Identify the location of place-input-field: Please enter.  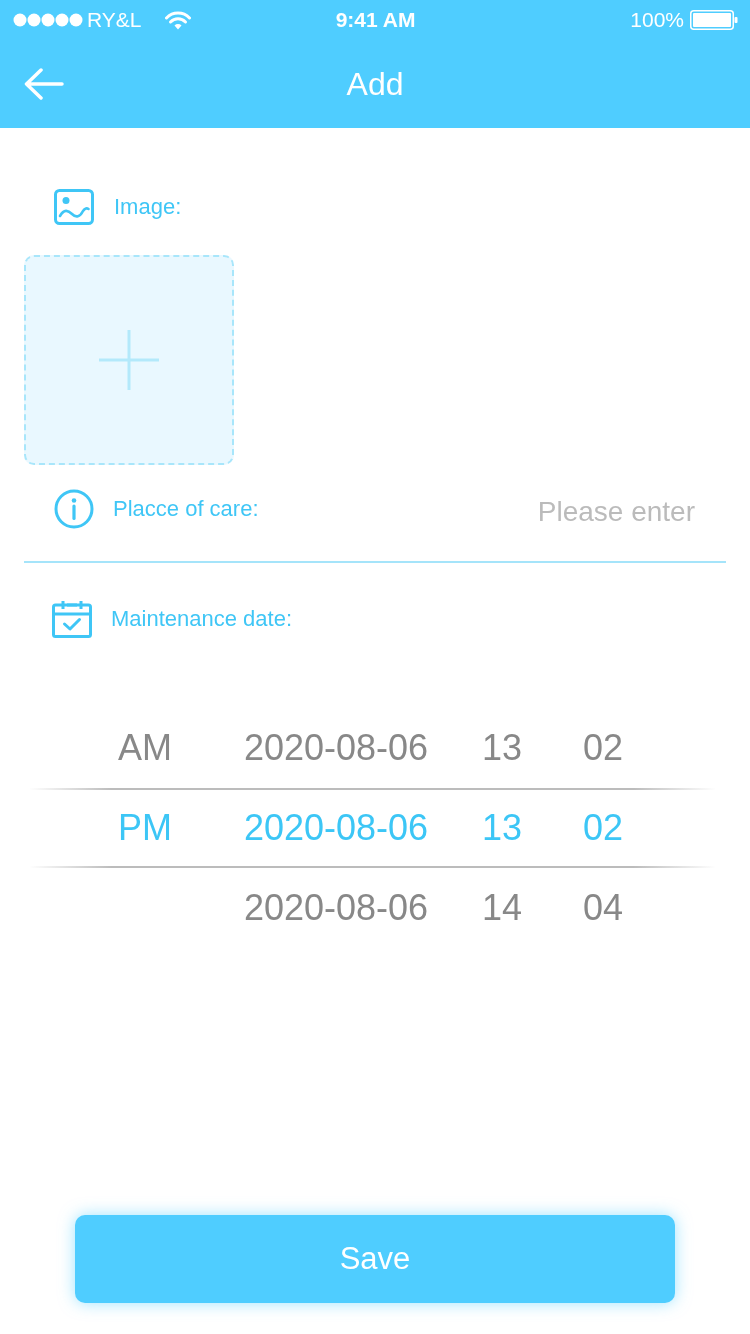
(570, 512).